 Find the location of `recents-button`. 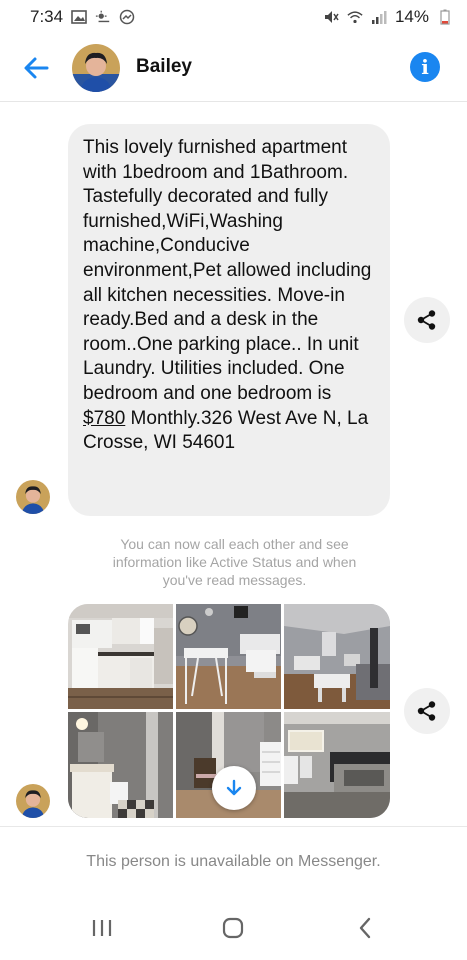

recents-button is located at coordinates (102, 928).